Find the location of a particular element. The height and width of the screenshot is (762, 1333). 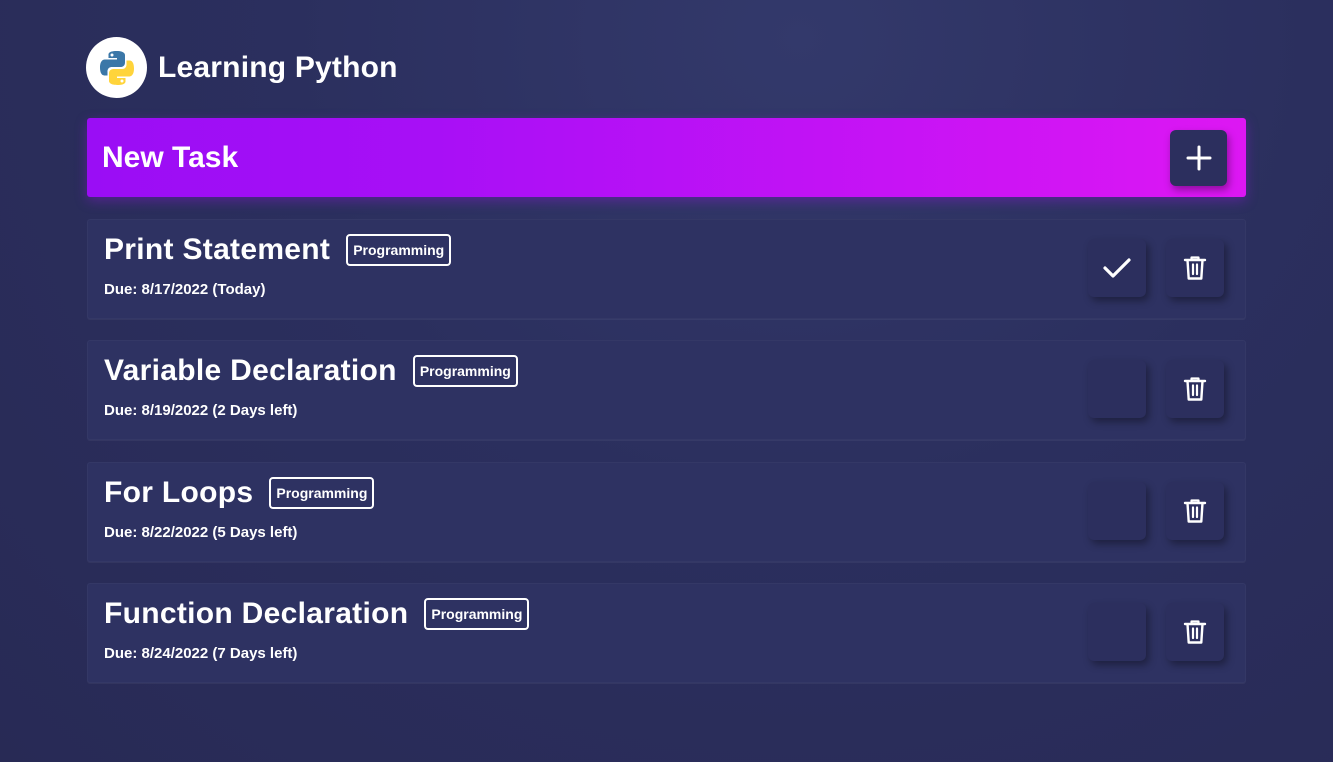

new-task-bar: New Task is located at coordinates (666, 157).